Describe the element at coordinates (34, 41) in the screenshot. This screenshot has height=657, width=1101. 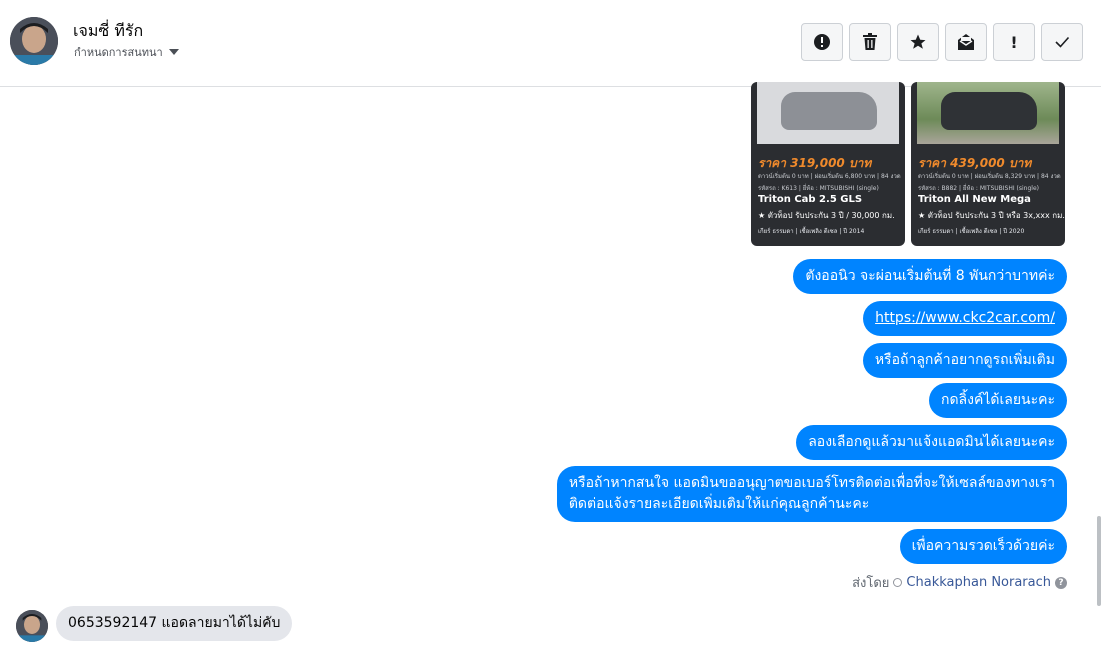
I see `contact-avatar` at that location.